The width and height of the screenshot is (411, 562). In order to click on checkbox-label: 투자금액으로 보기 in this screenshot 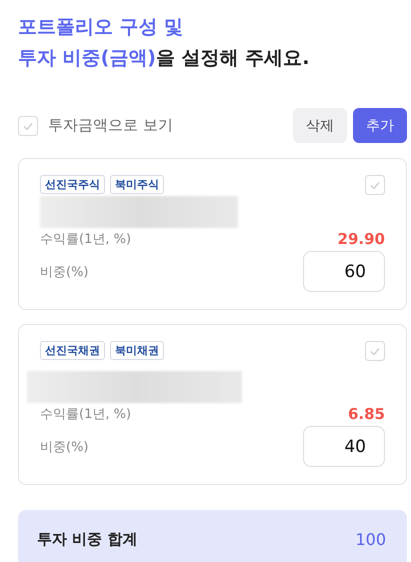, I will do `click(110, 125)`.